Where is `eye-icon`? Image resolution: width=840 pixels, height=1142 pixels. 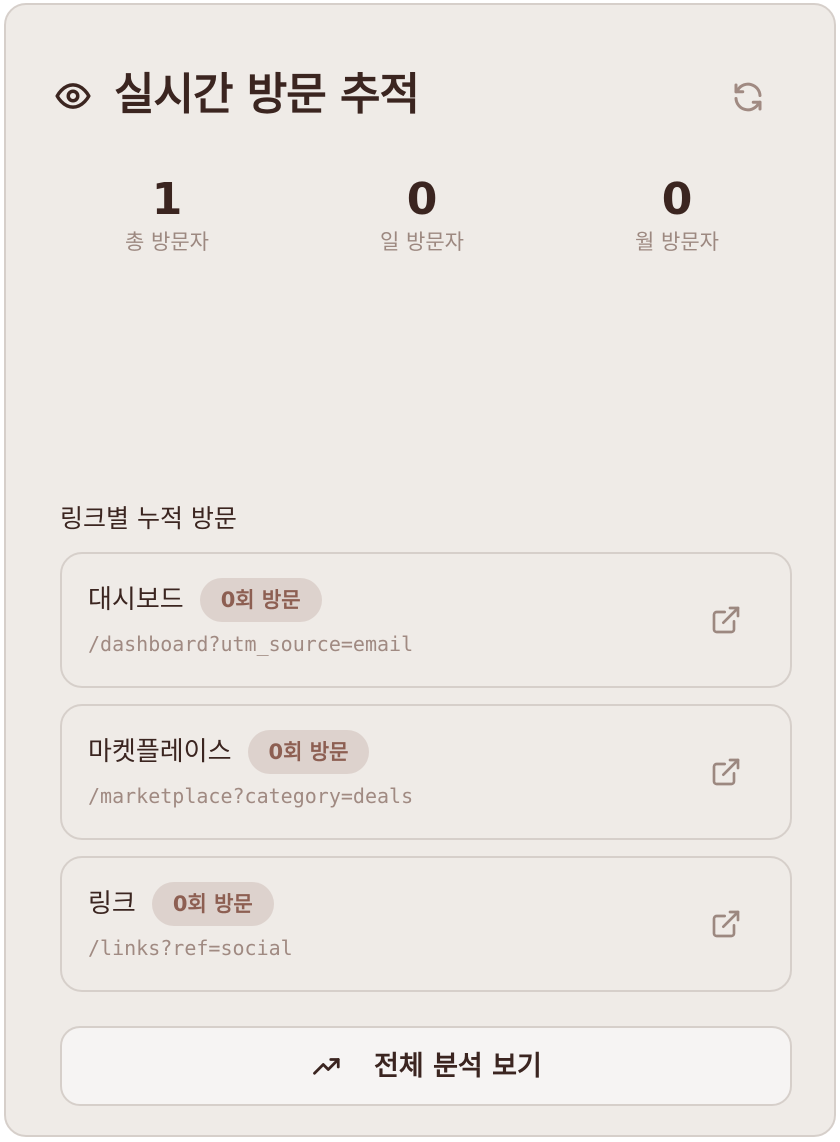
eye-icon is located at coordinates (73, 96).